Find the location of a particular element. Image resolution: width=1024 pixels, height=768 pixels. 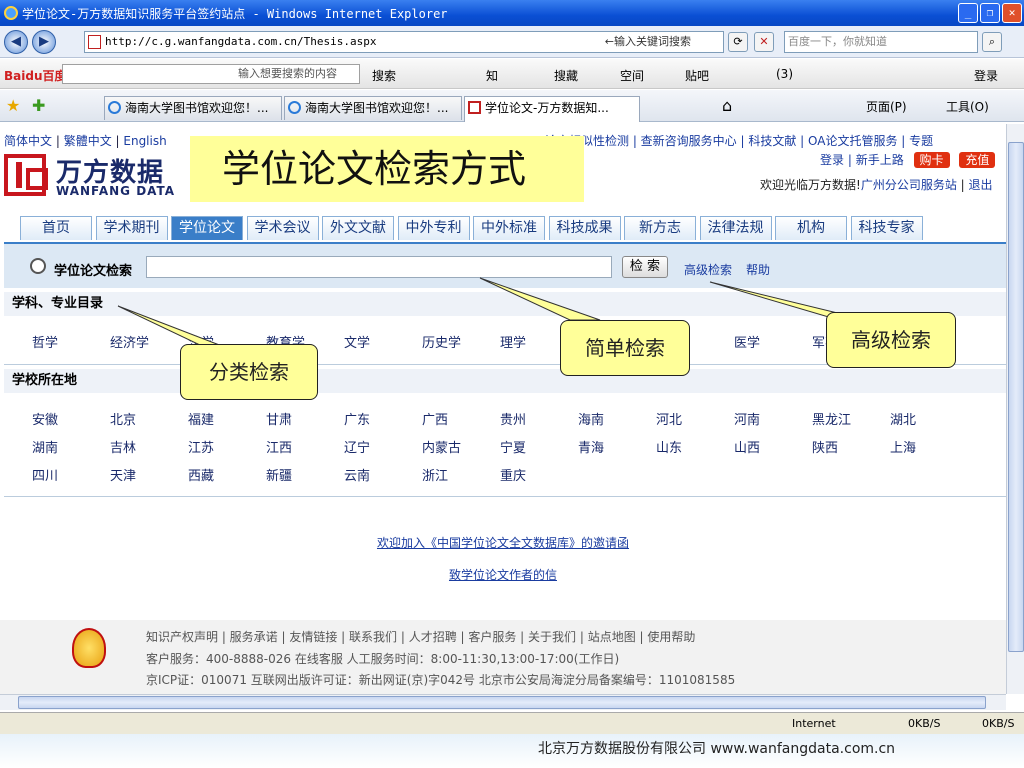

company-line: 北京万方数据股份有限公司 www.wanfangdata.com.cn is located at coordinates (717, 749).